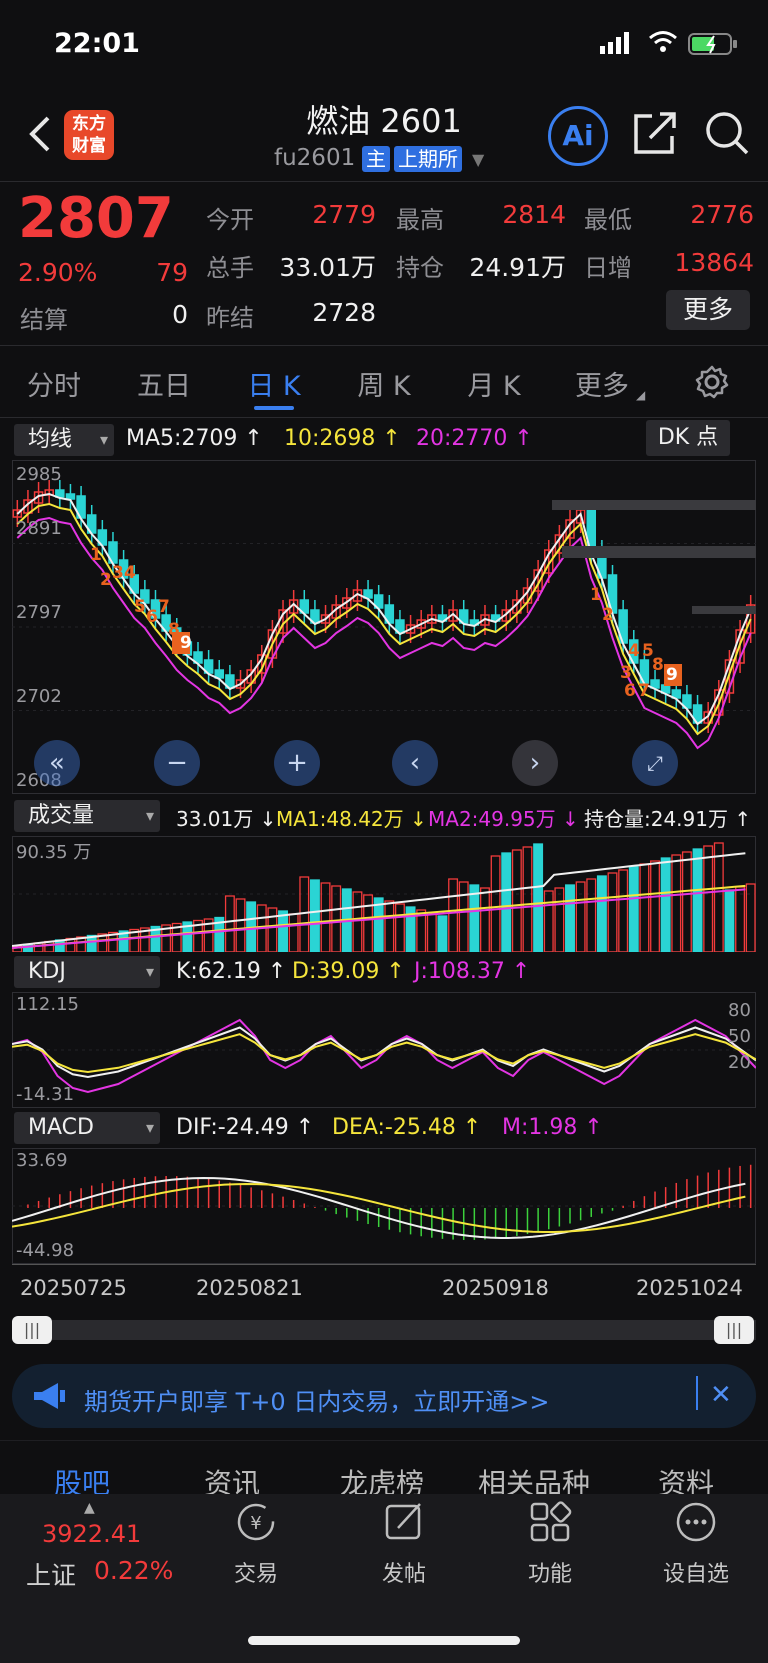 The height and width of the screenshot is (1663, 768). Describe the element at coordinates (550, 1572) in the screenshot. I see `functions-label: 功能` at that location.